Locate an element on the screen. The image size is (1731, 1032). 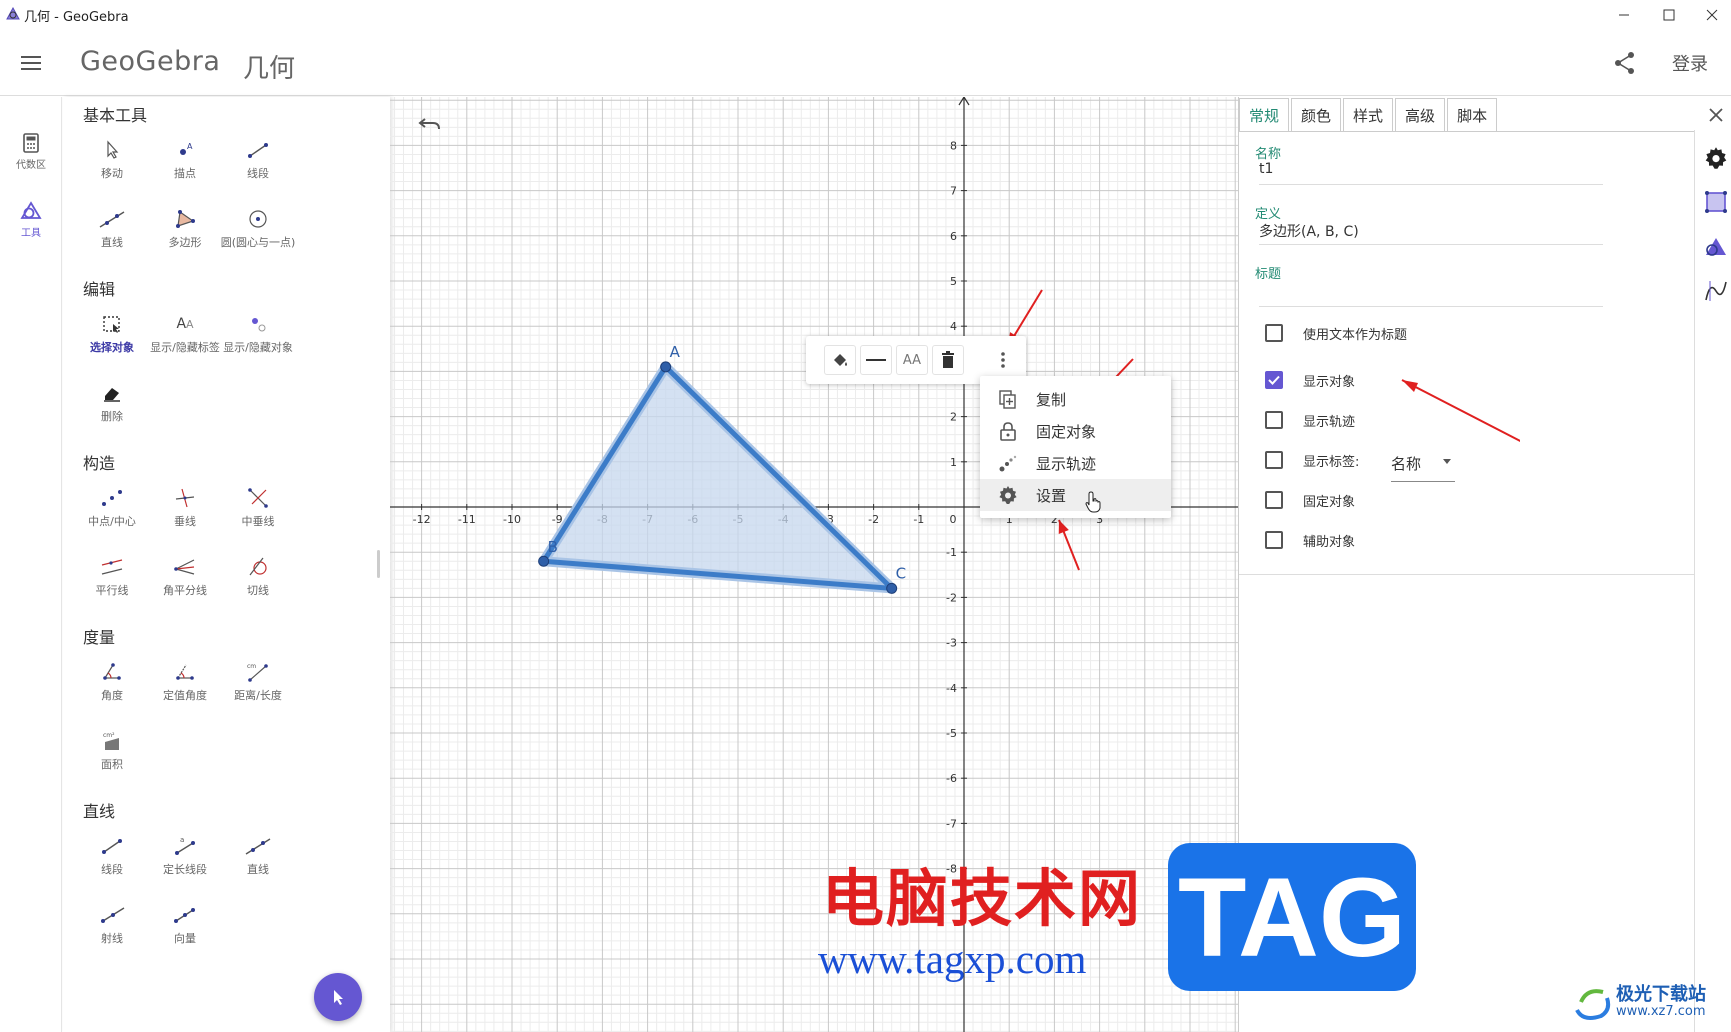
watermark-text: 电脑技术网 is located at coordinates (982, 898).